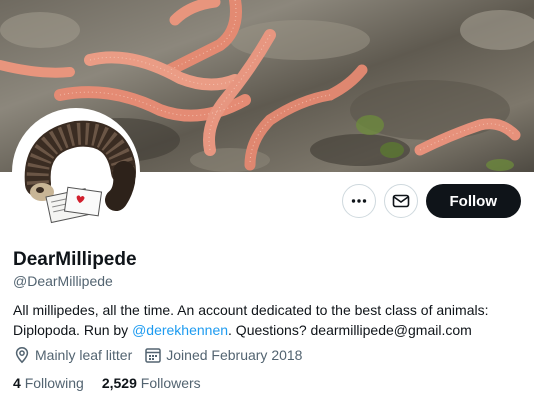 Image resolution: width=534 pixels, height=400 pixels. What do you see at coordinates (153, 355) in the screenshot?
I see `calendar-icon` at bounding box center [153, 355].